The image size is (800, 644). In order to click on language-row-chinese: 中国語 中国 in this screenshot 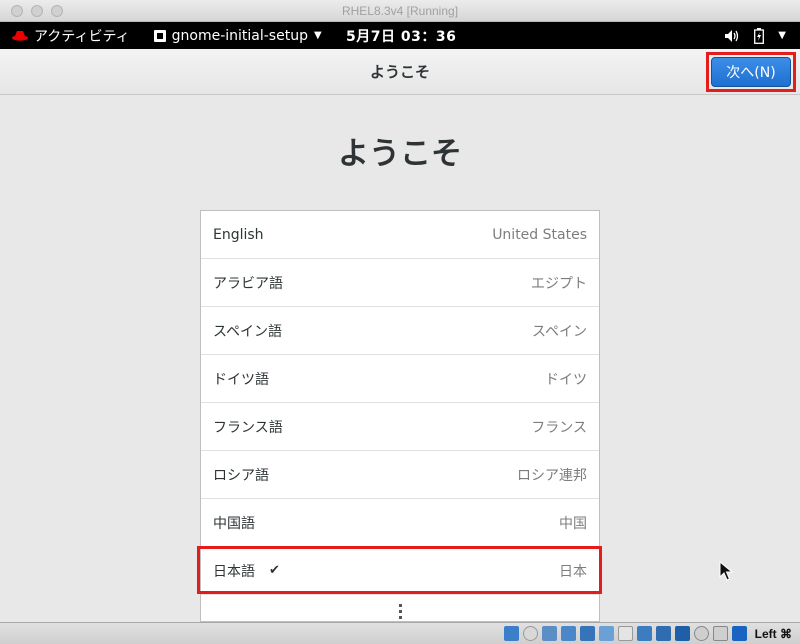, I will do `click(400, 523)`.